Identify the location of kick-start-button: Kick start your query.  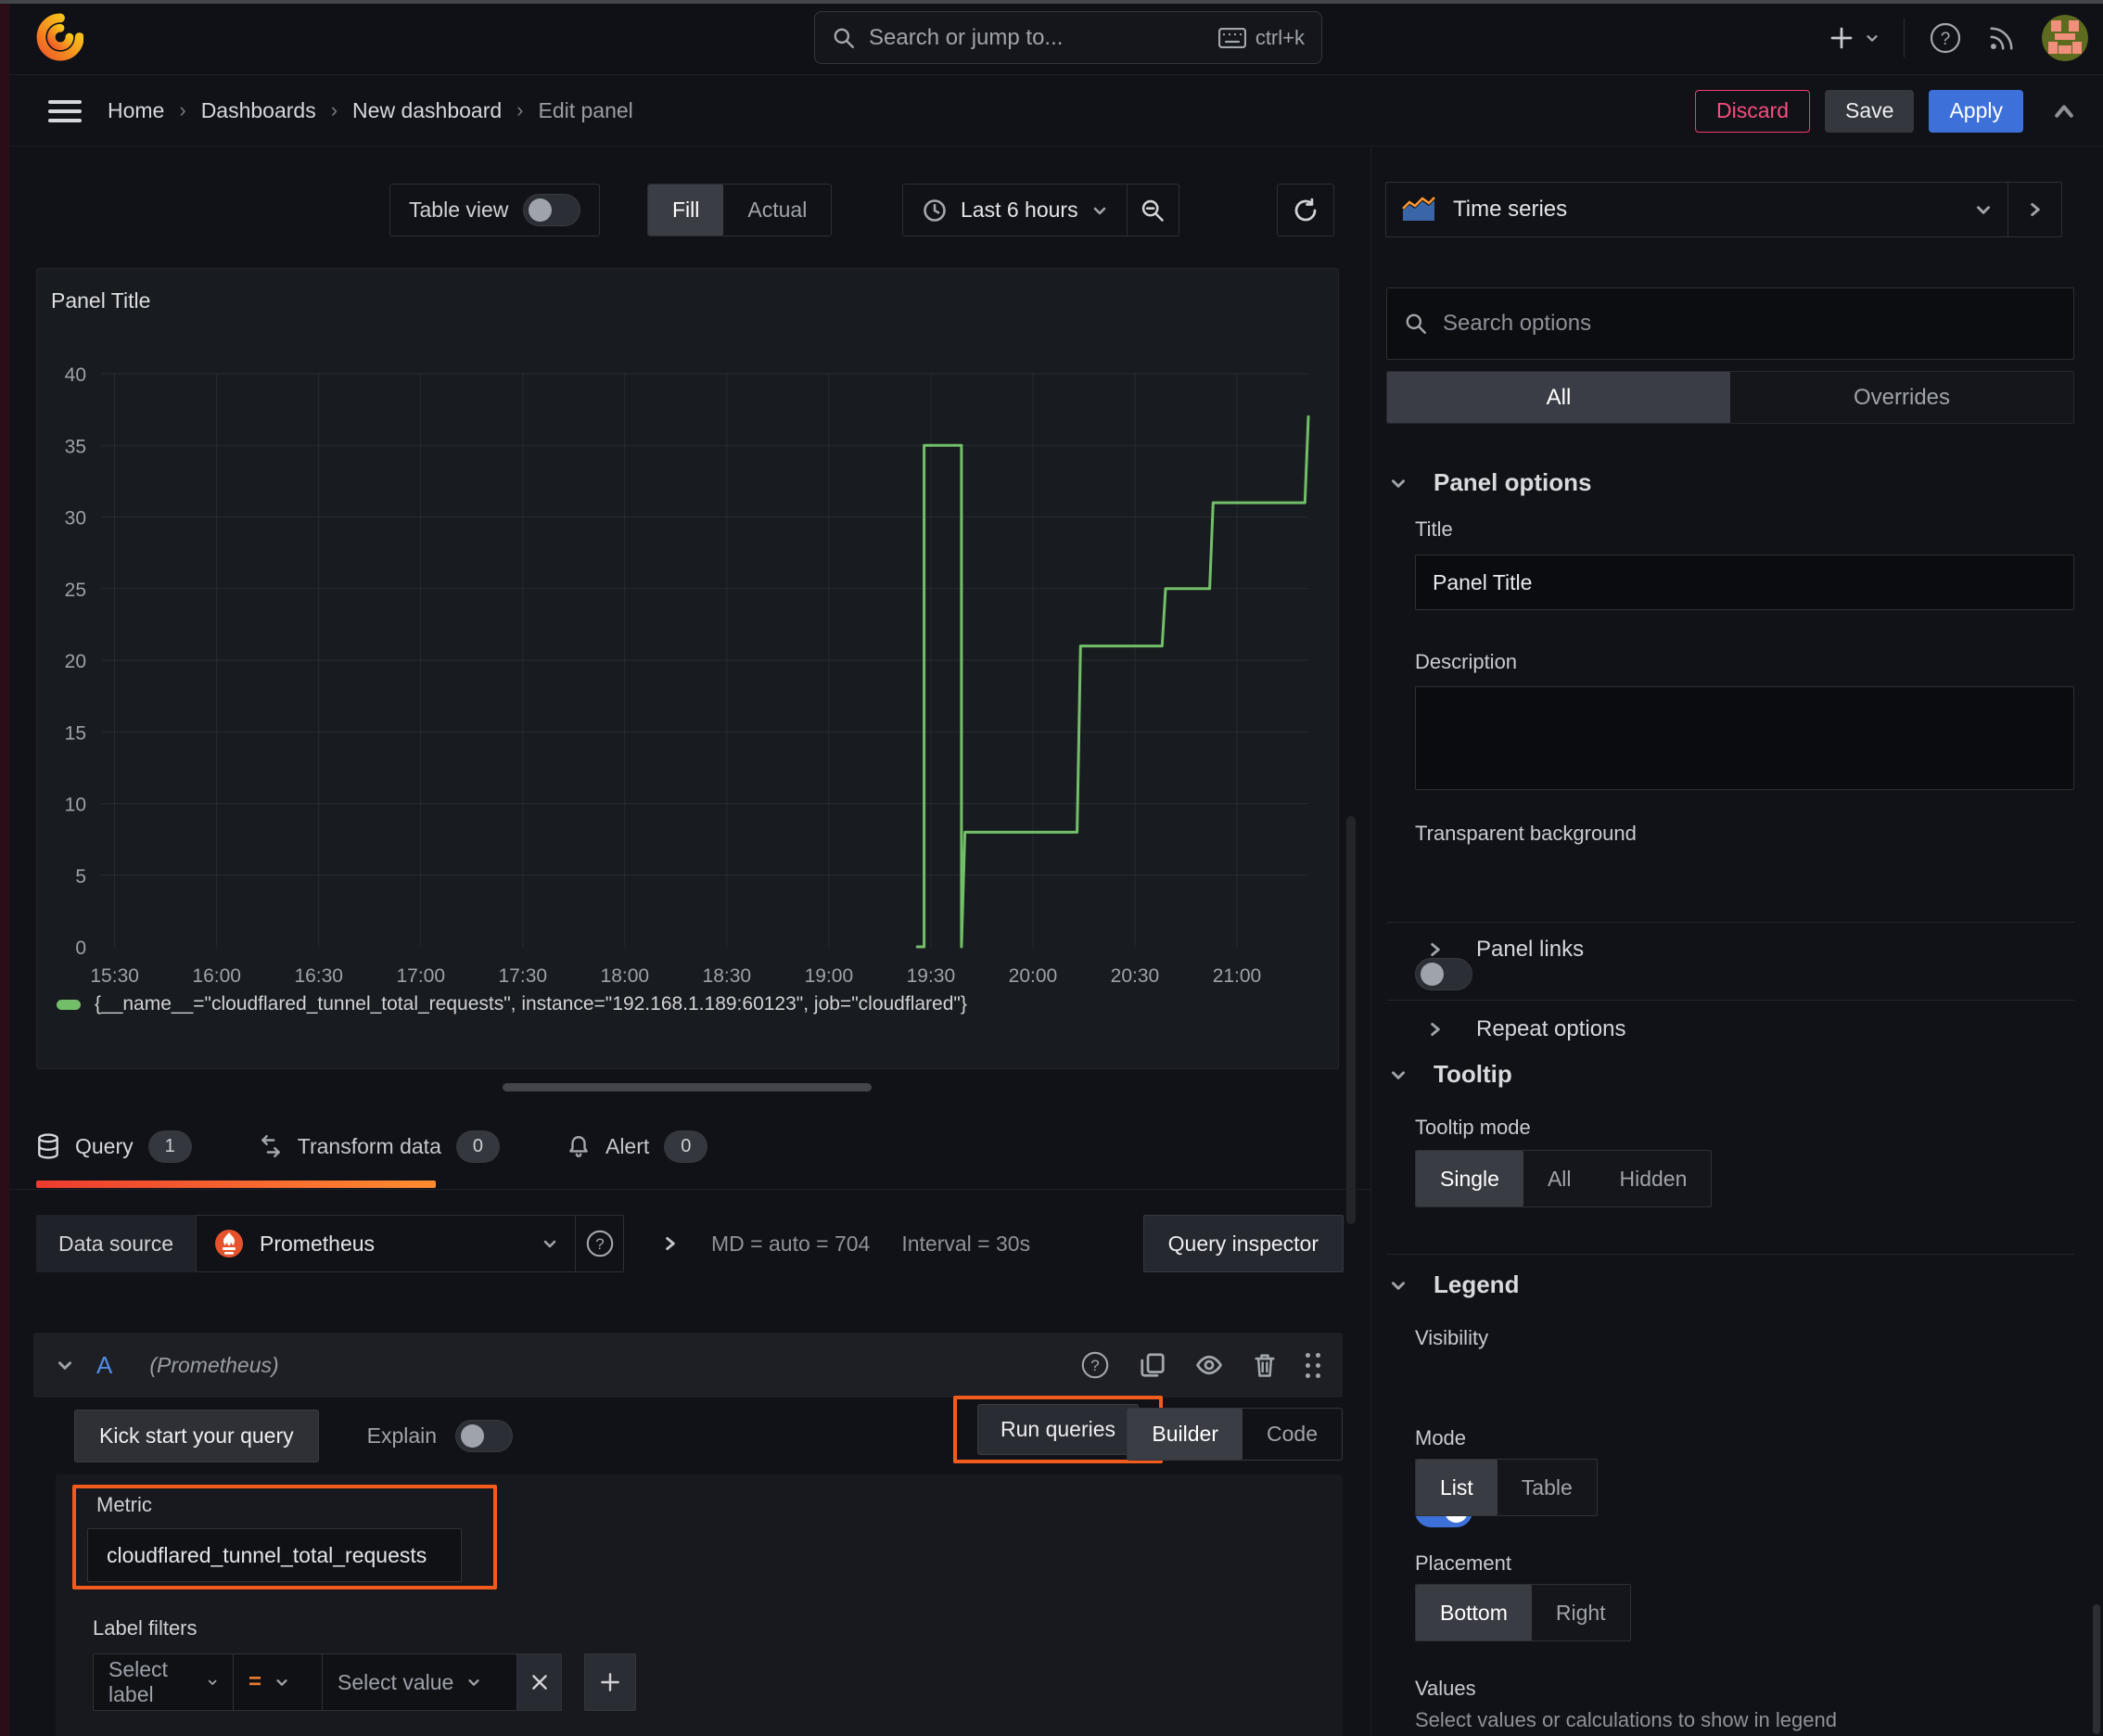
(196, 1435).